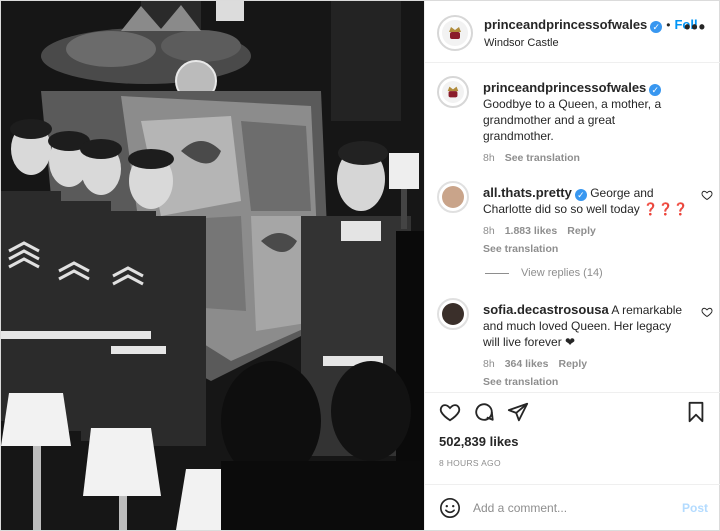  What do you see at coordinates (564, 87) in the screenshot?
I see `caption-username: princeandprincessofwales` at bounding box center [564, 87].